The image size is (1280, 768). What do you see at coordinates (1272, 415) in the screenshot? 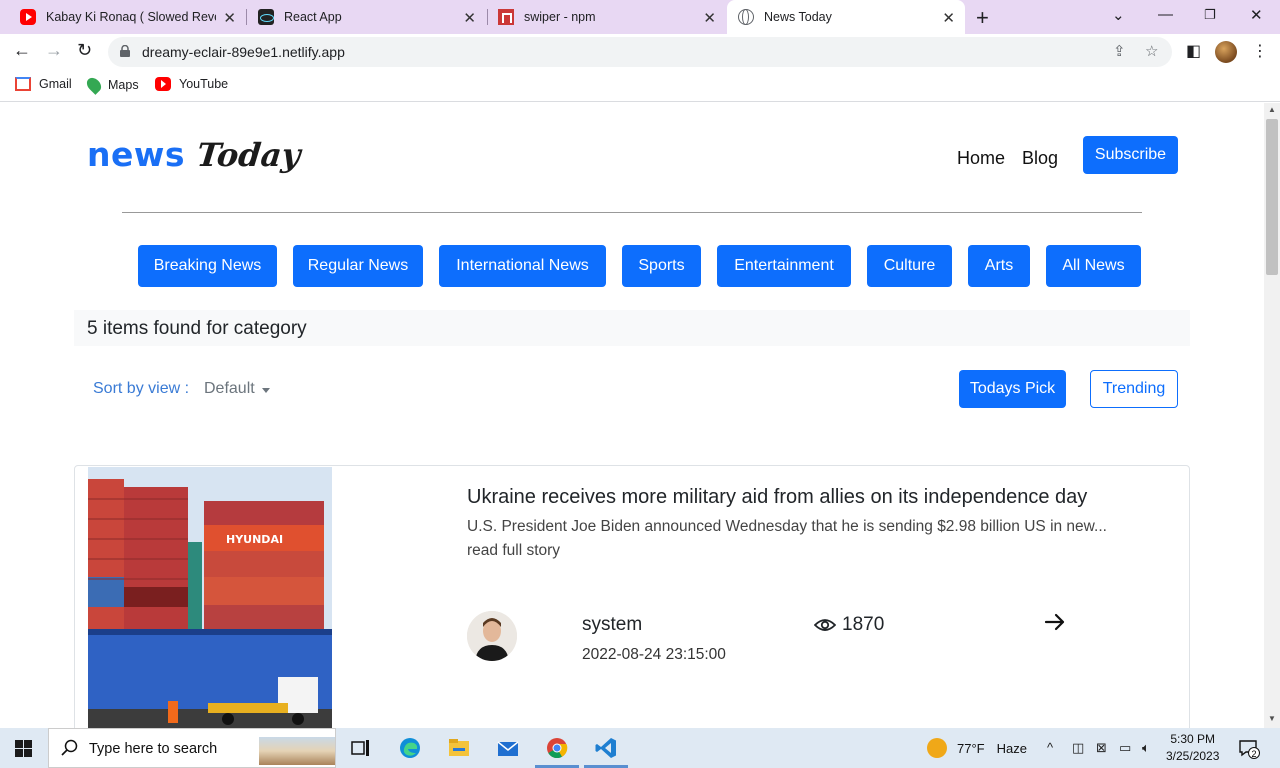
I see `page-scrollbar: ▲ ▼` at bounding box center [1272, 415].